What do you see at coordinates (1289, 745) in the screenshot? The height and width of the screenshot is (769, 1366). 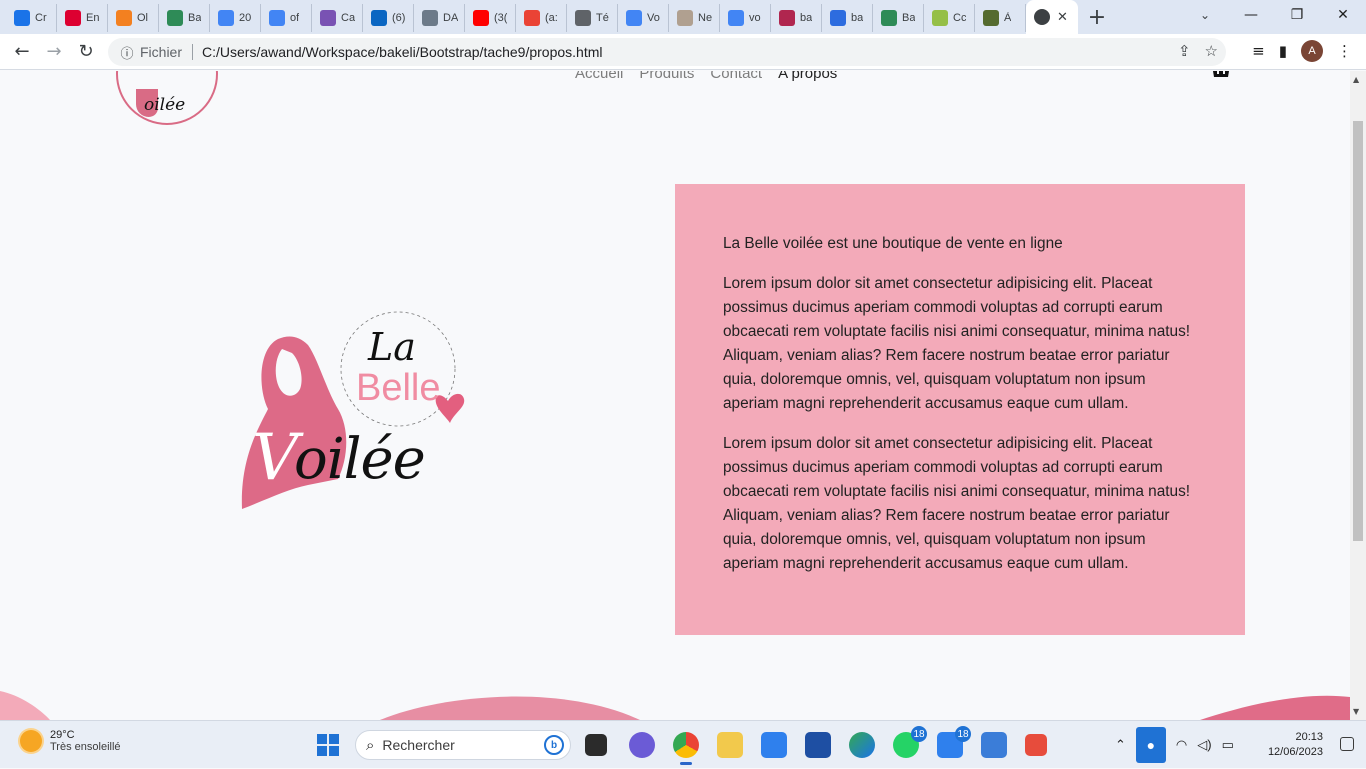 I see `taskbar-clock: 20:13 12/06/2023` at bounding box center [1289, 745].